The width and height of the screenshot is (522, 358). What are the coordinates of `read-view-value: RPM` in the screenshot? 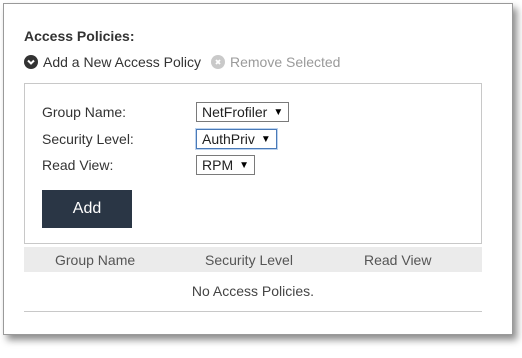 It's located at (218, 165).